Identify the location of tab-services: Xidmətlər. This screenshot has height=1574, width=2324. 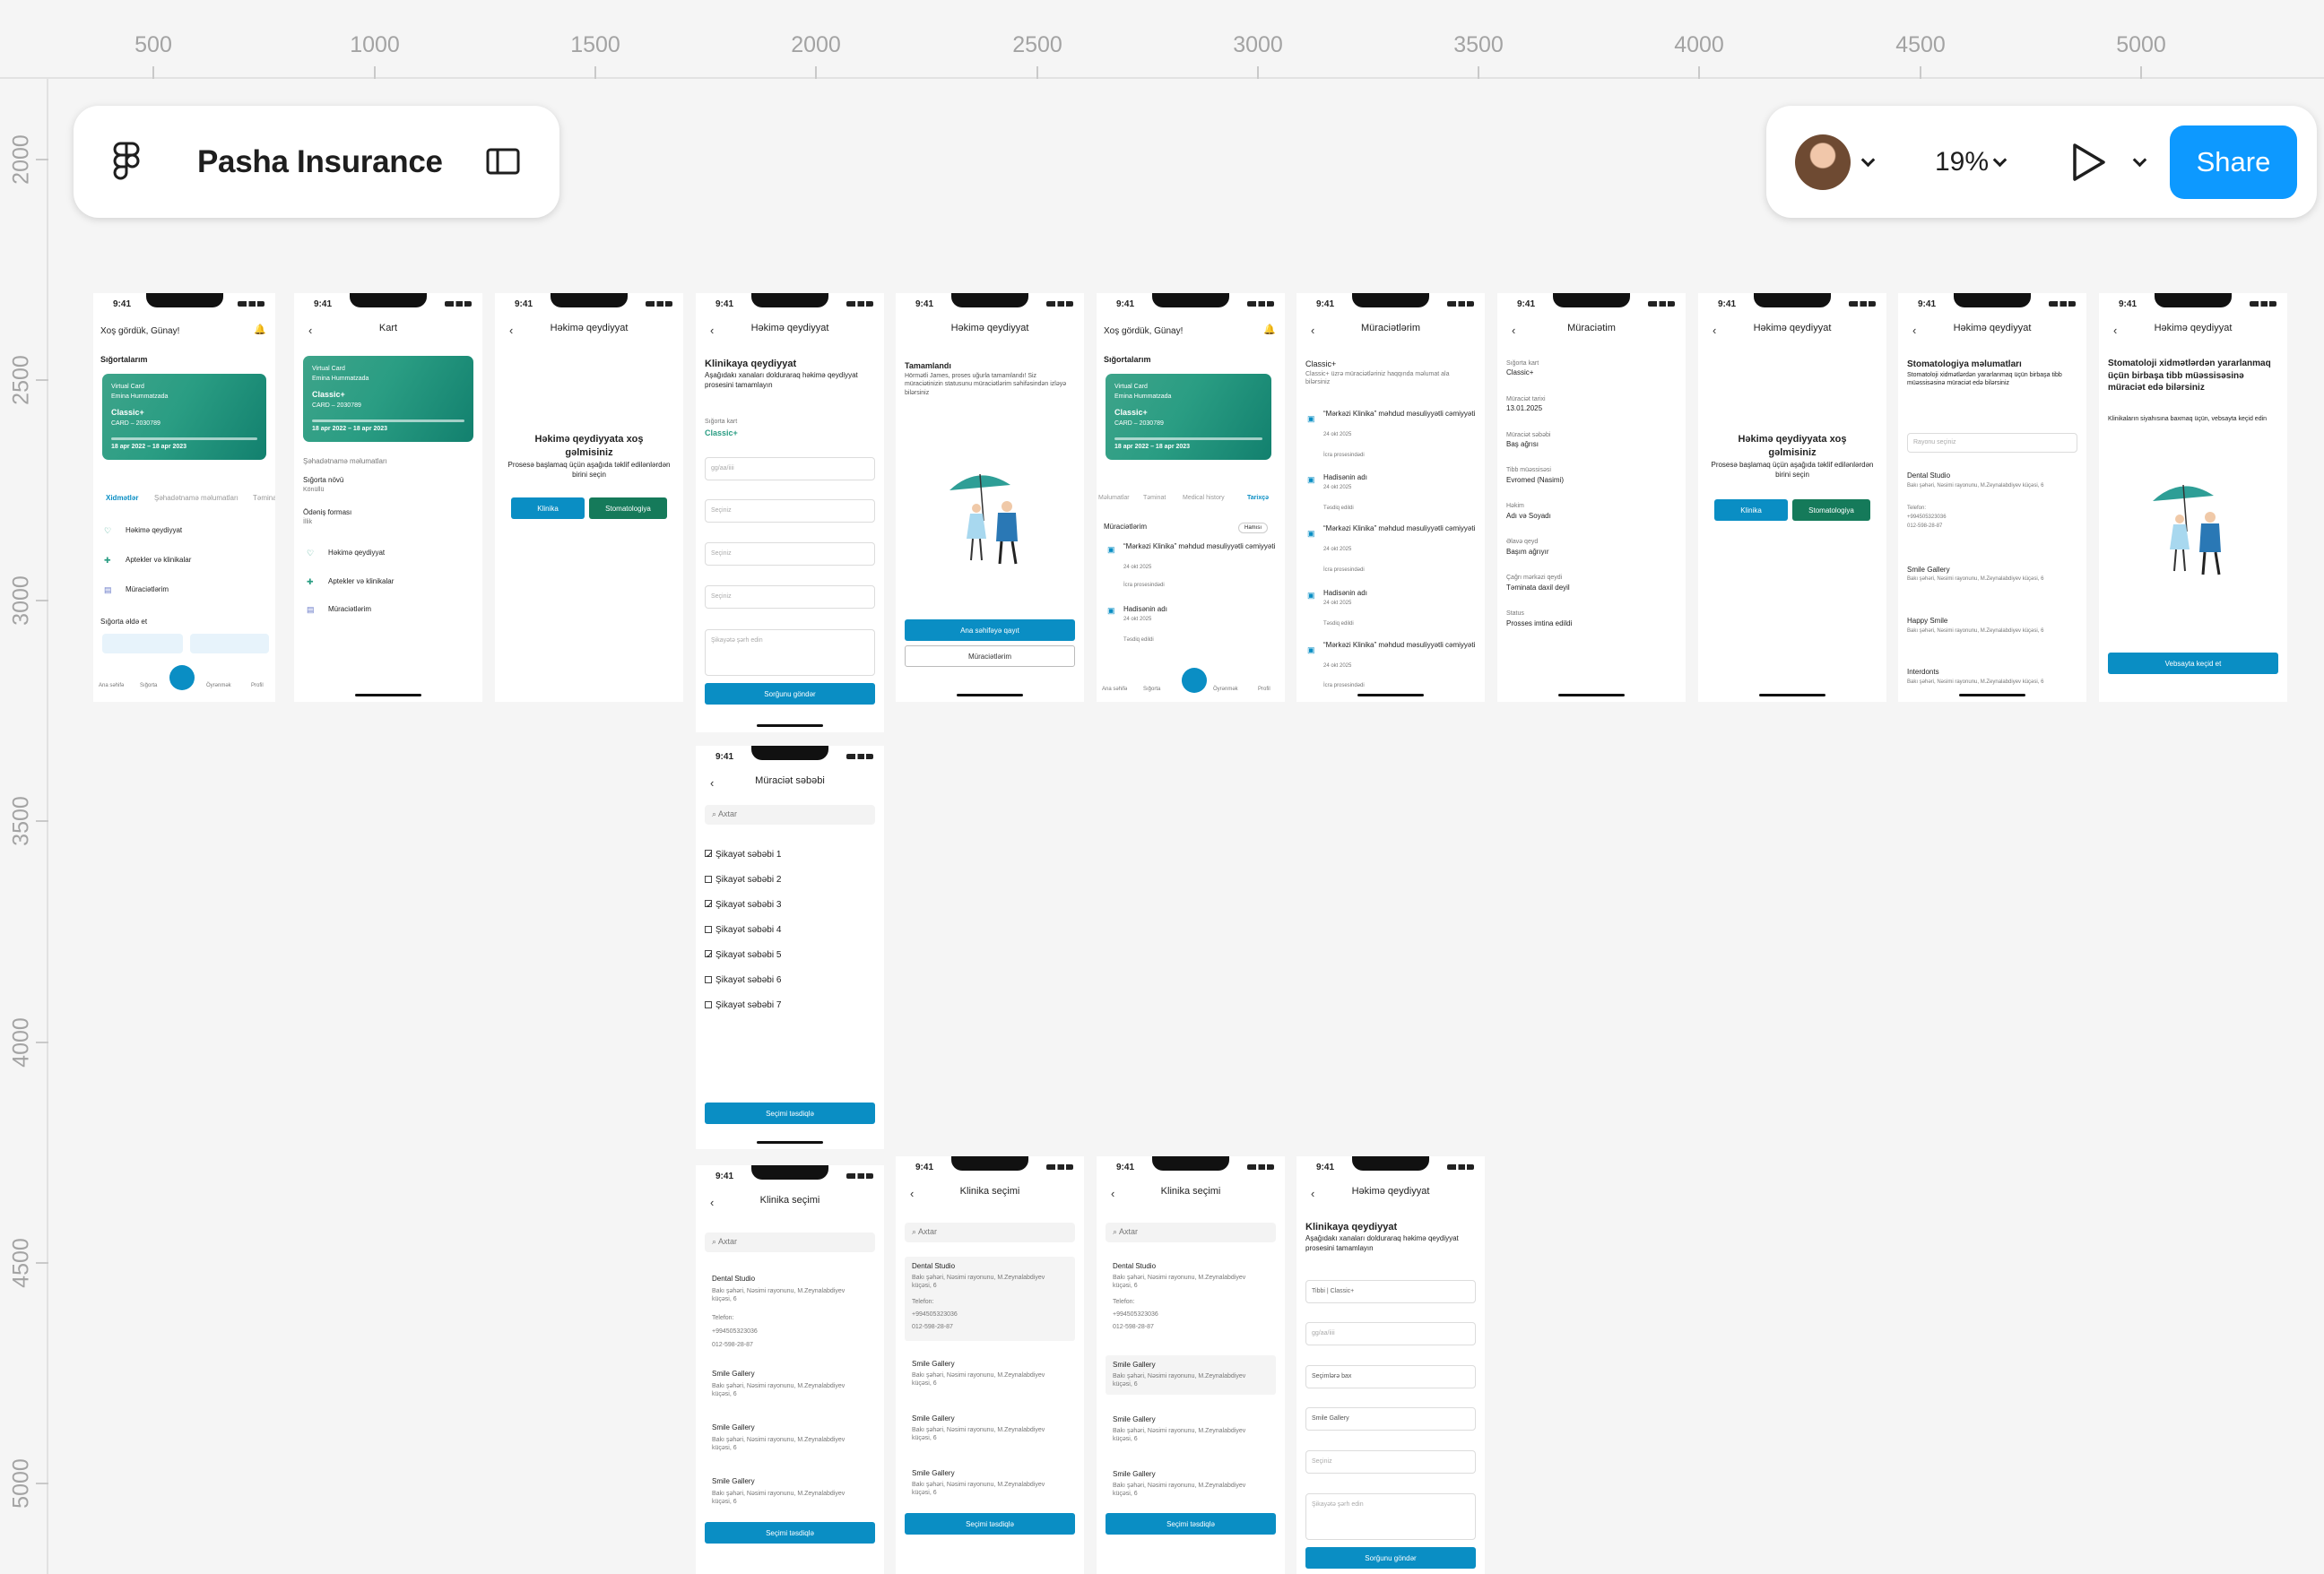
(122, 499).